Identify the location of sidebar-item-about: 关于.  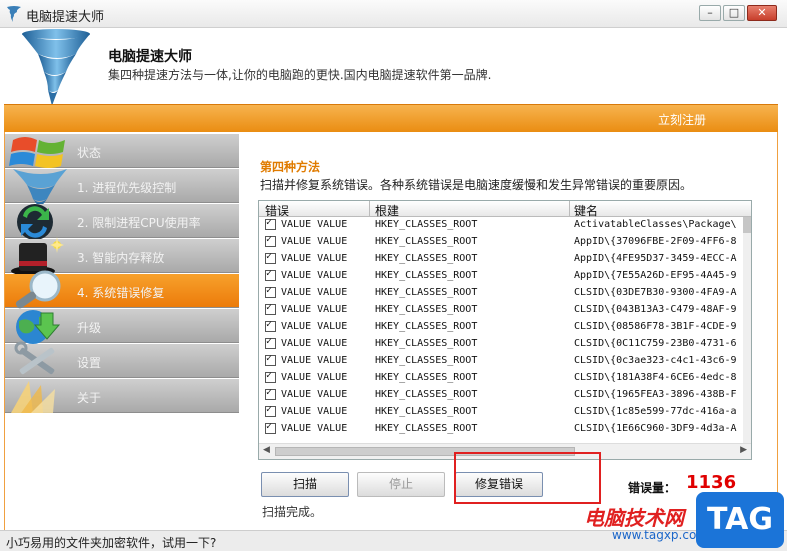
(122, 396).